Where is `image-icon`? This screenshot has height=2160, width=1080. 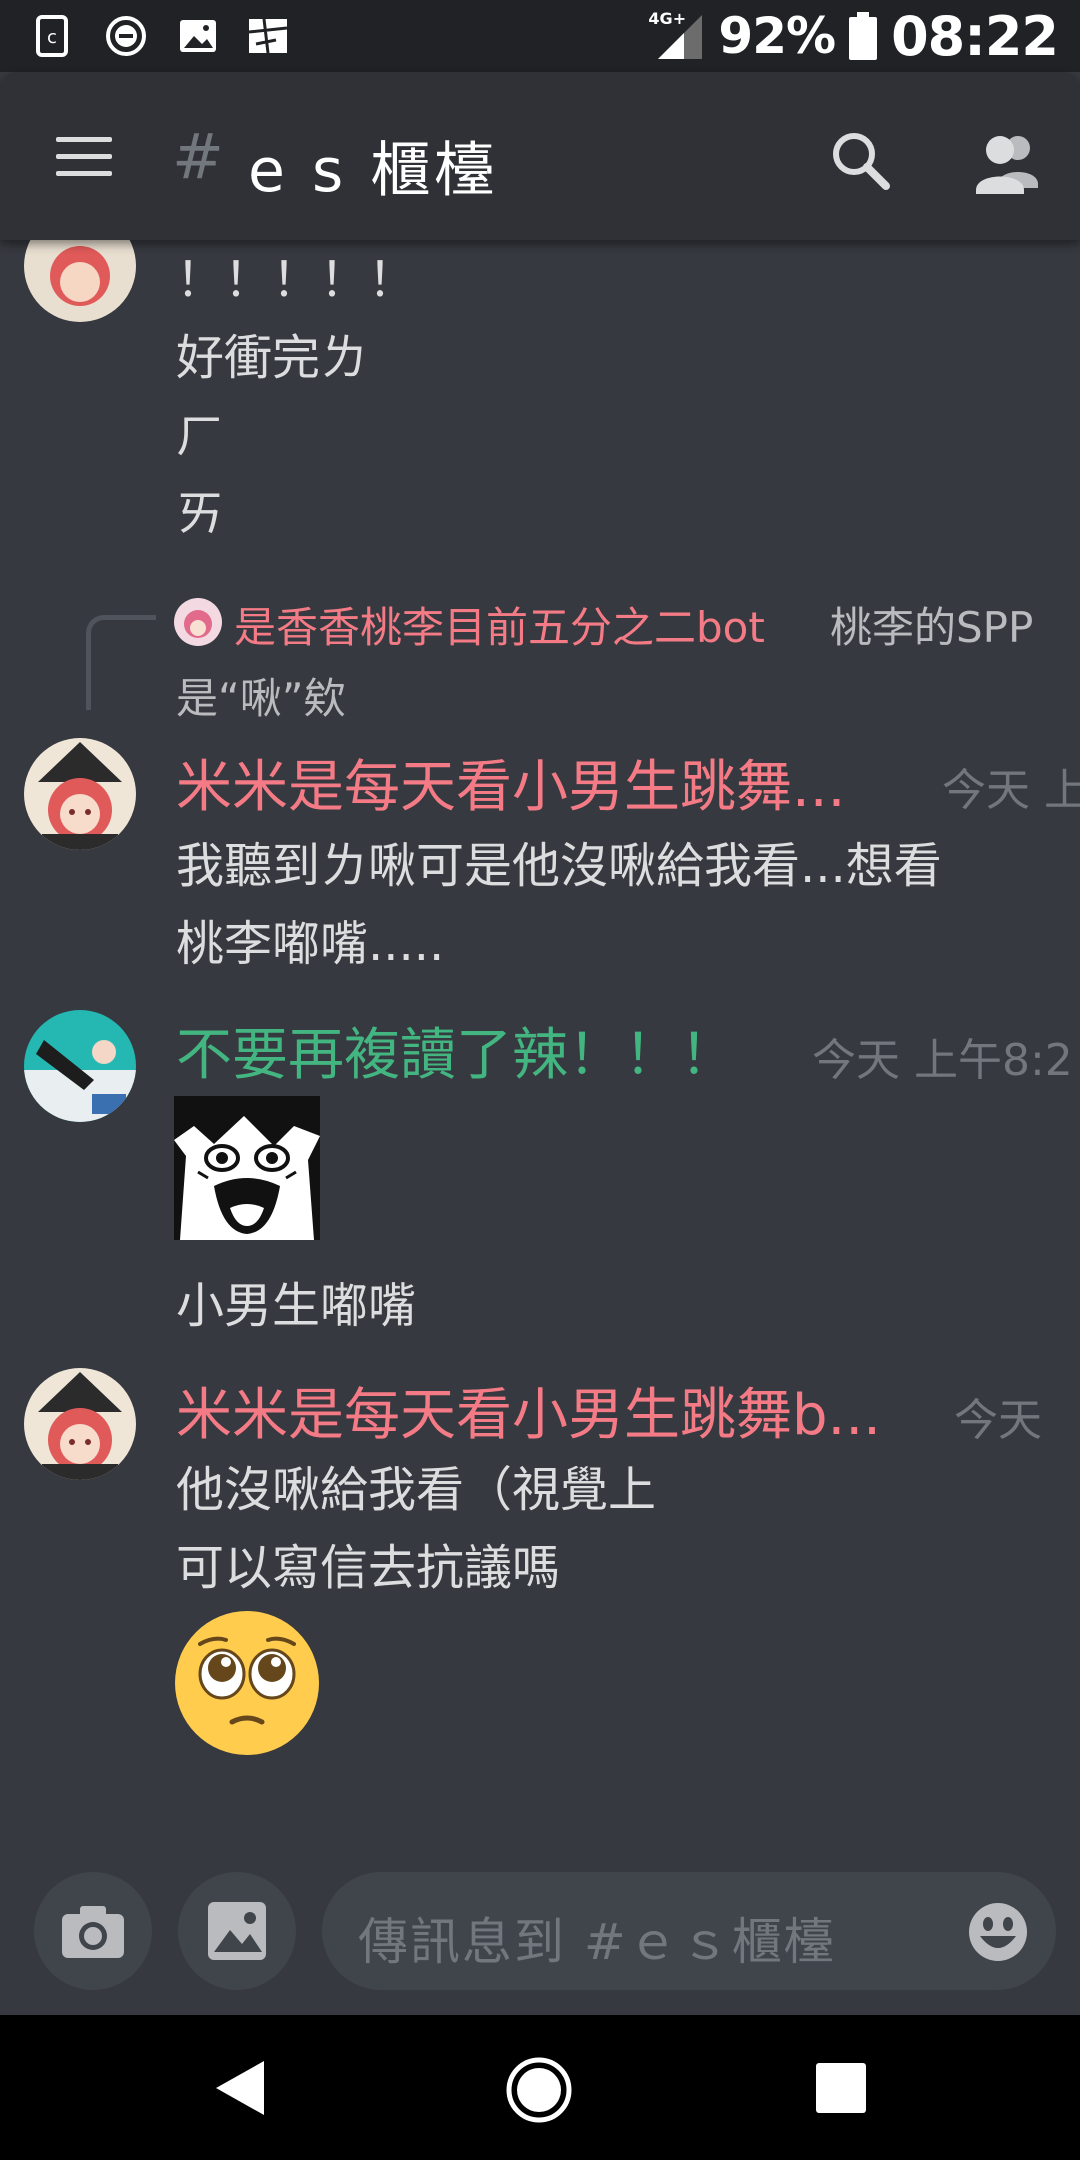
image-icon is located at coordinates (237, 1931).